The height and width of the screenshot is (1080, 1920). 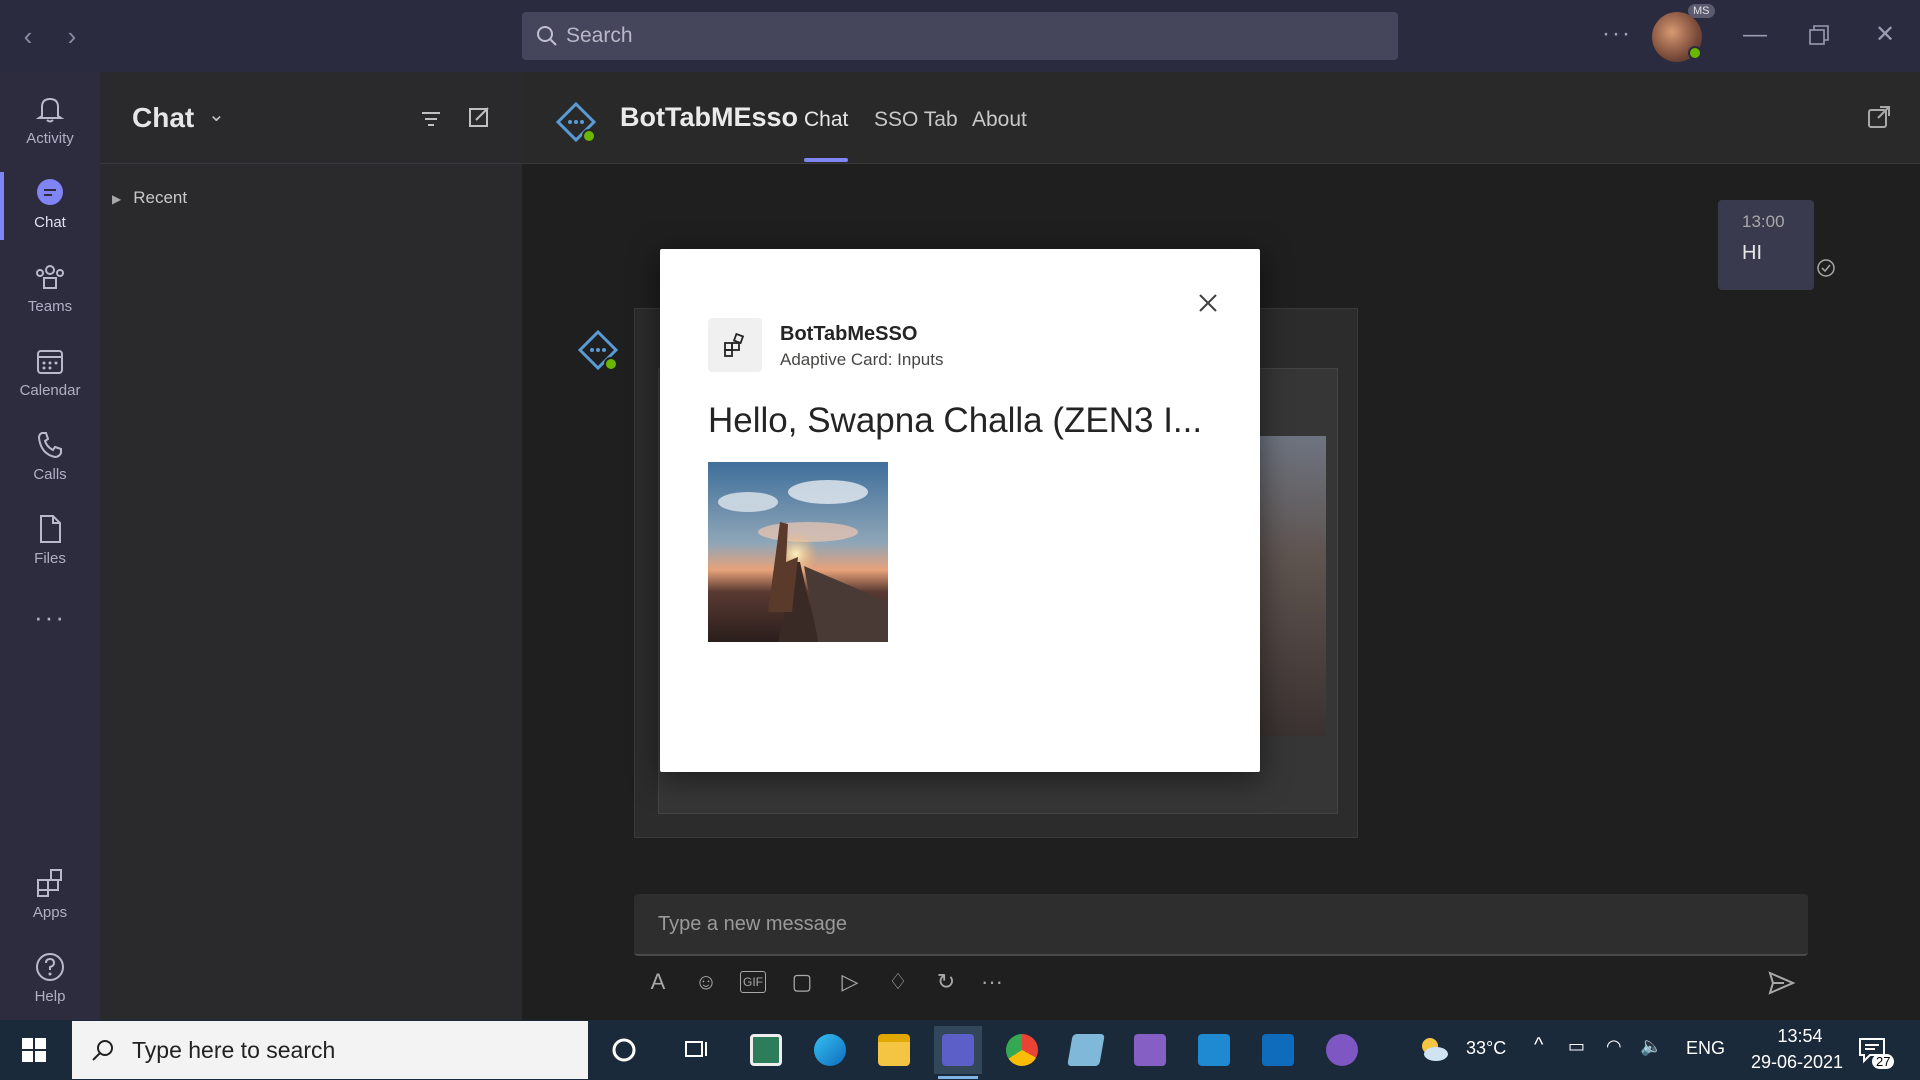 What do you see at coordinates (72, 36) in the screenshot?
I see `forward-arrow-icon: ›` at bounding box center [72, 36].